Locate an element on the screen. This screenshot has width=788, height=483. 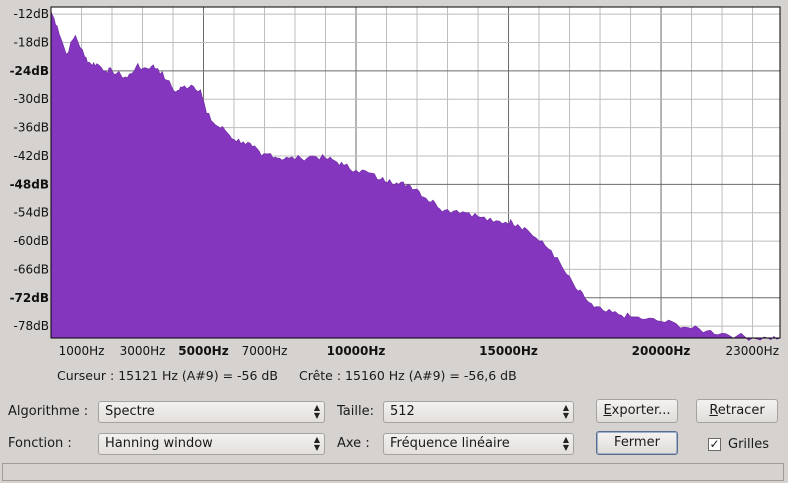
y-tick-label: -60dB is located at coordinates (31, 241).